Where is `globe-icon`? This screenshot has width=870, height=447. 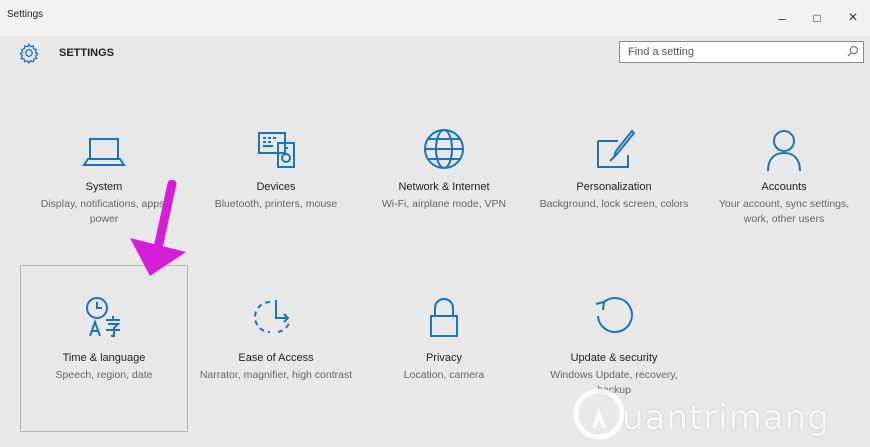
globe-icon is located at coordinates (444, 149).